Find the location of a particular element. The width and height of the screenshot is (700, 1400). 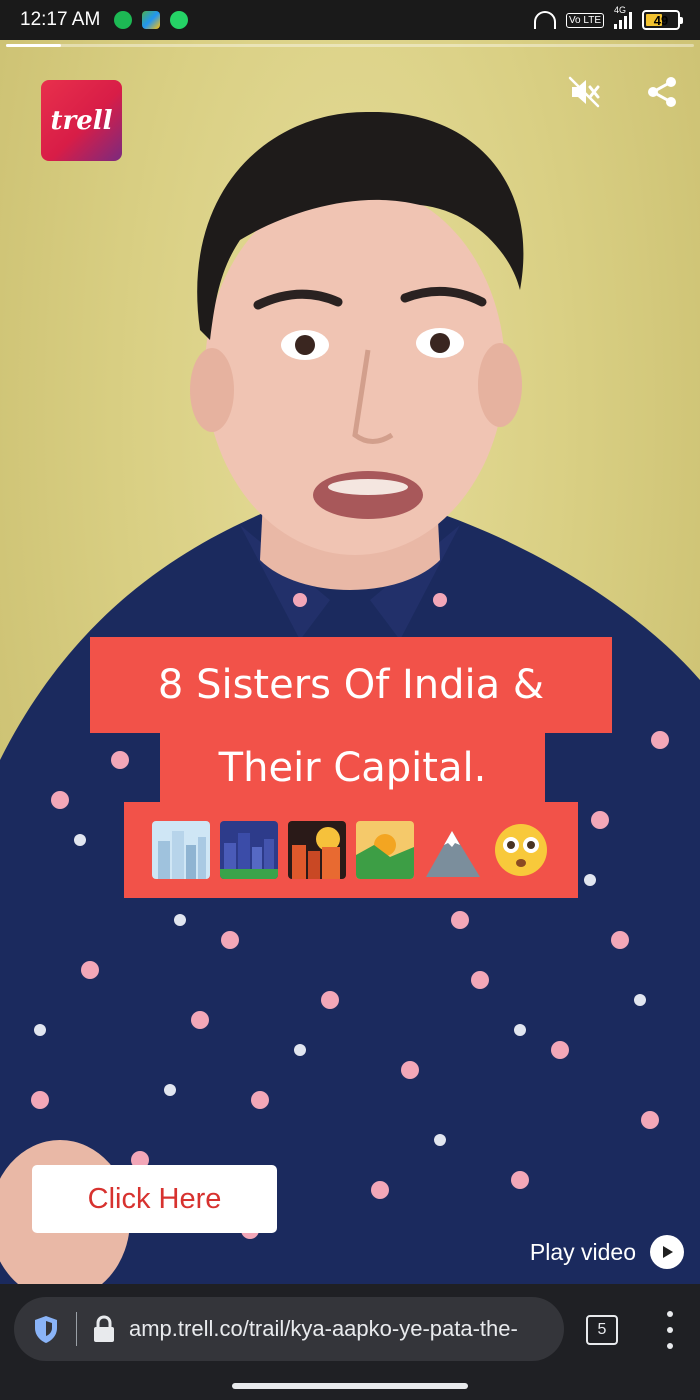

cityscape-emoji-icon is located at coordinates (181, 850).